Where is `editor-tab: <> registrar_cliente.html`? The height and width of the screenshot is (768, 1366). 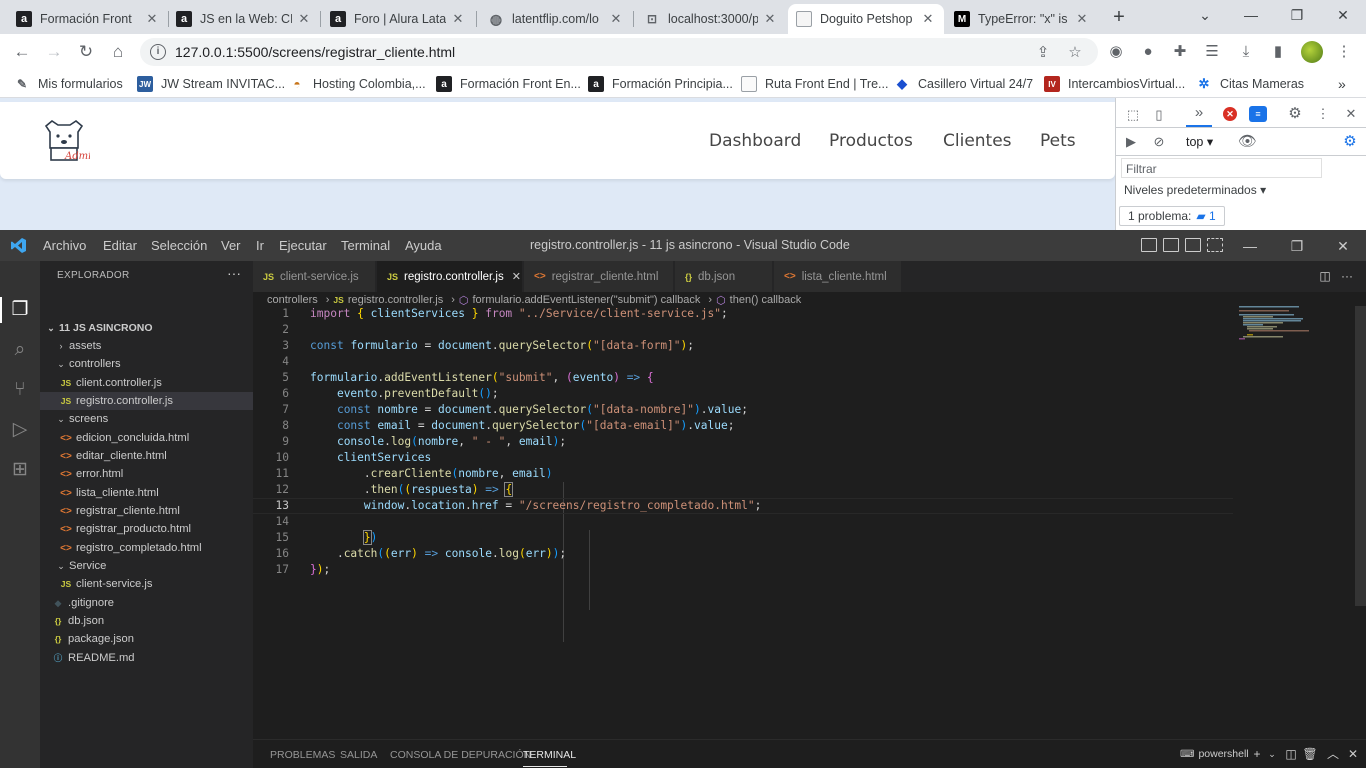
editor-tab: <> registrar_cliente.html is located at coordinates (599, 276).